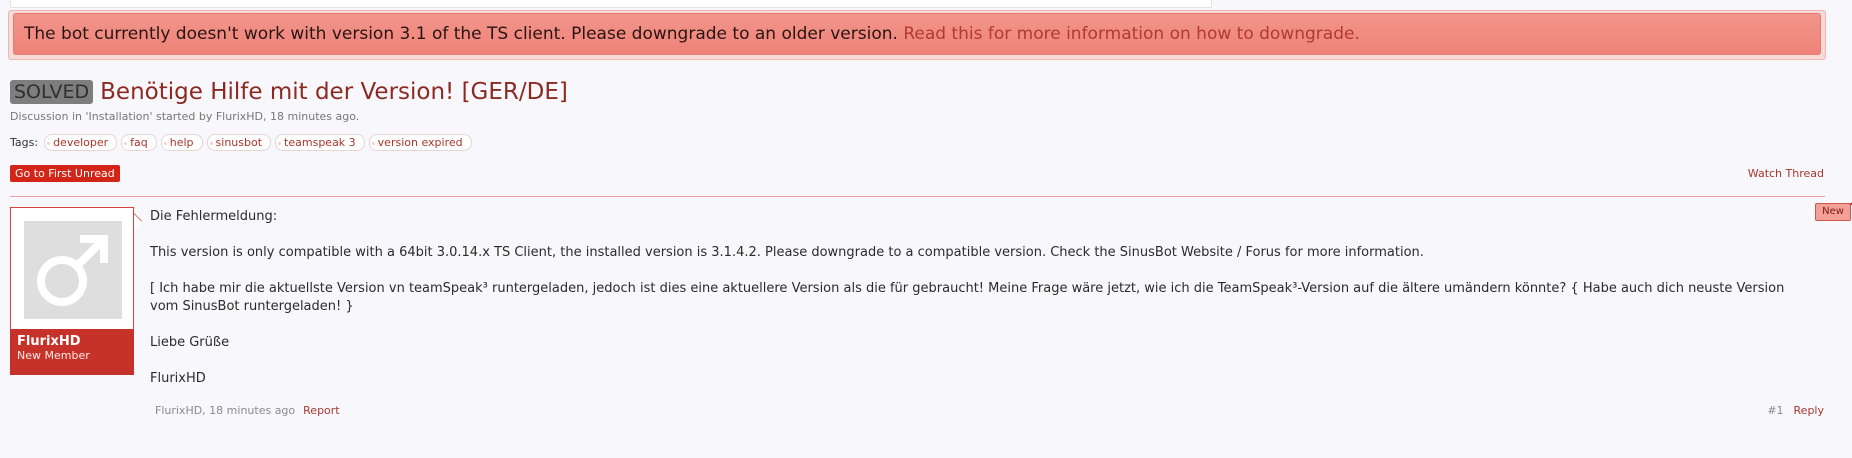  Describe the element at coordinates (420, 142) in the screenshot. I see `tag-version-expired: version expired` at that location.